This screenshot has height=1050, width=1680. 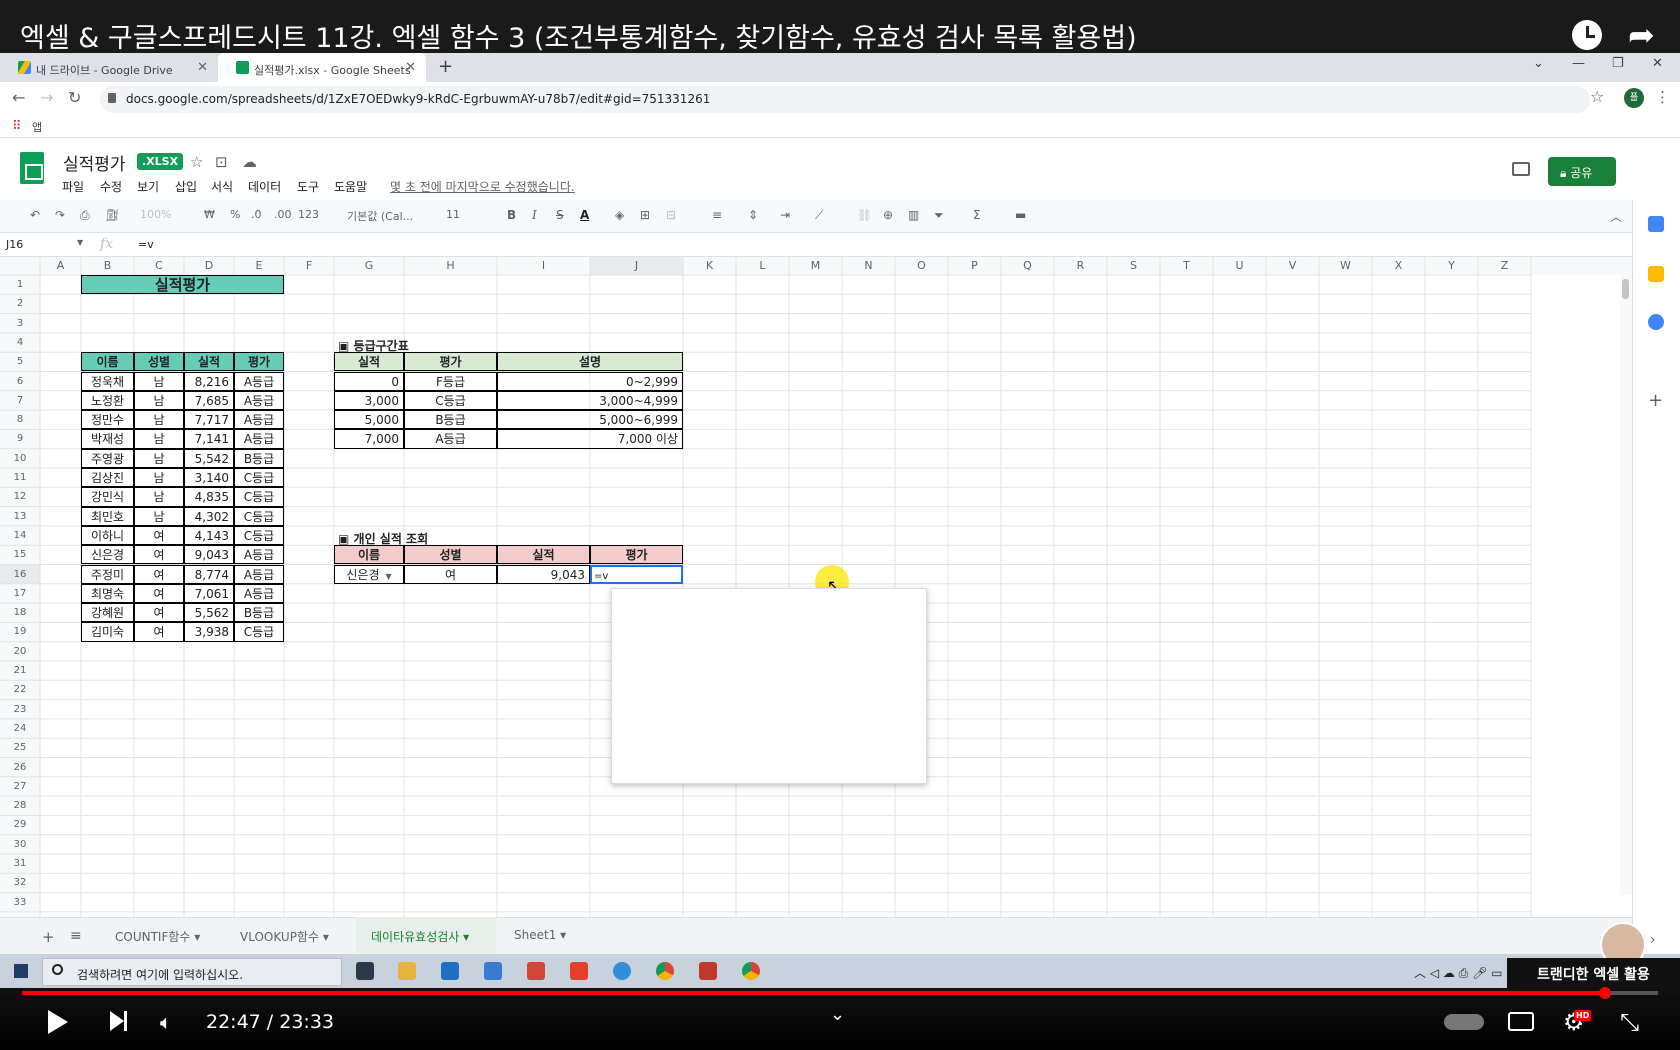 I want to click on column-header: S, so click(x=1133, y=266).